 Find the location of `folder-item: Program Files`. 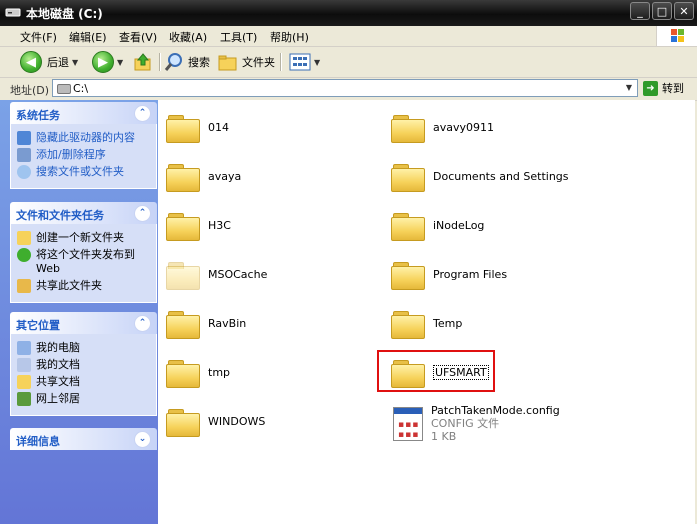

folder-item: Program Files is located at coordinates (449, 274).